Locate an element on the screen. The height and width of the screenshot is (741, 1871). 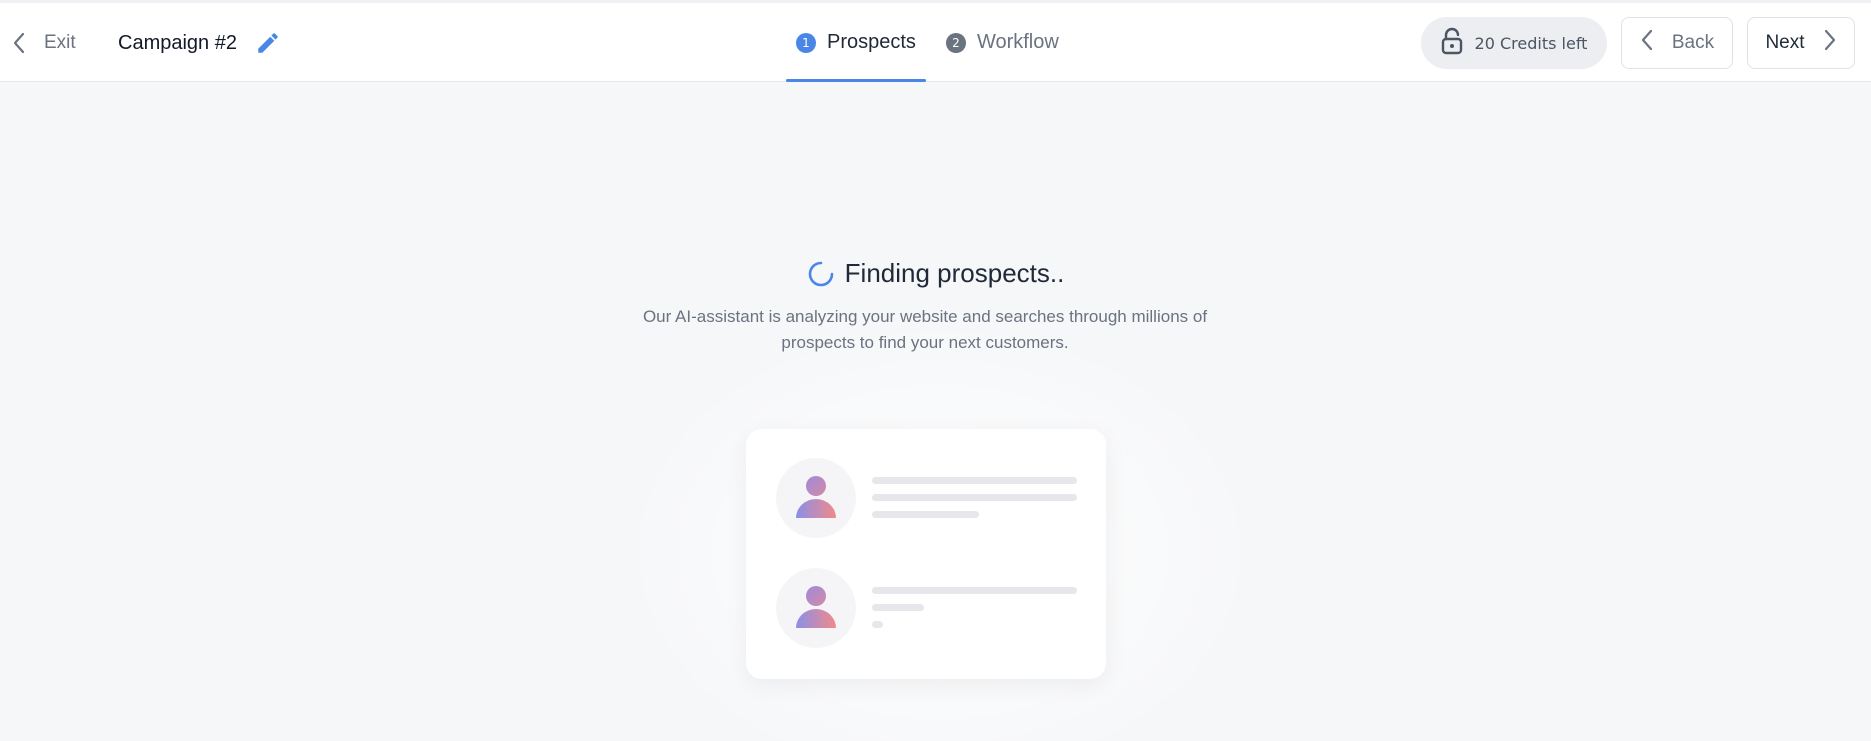
next-button: Next is located at coordinates (1801, 43).